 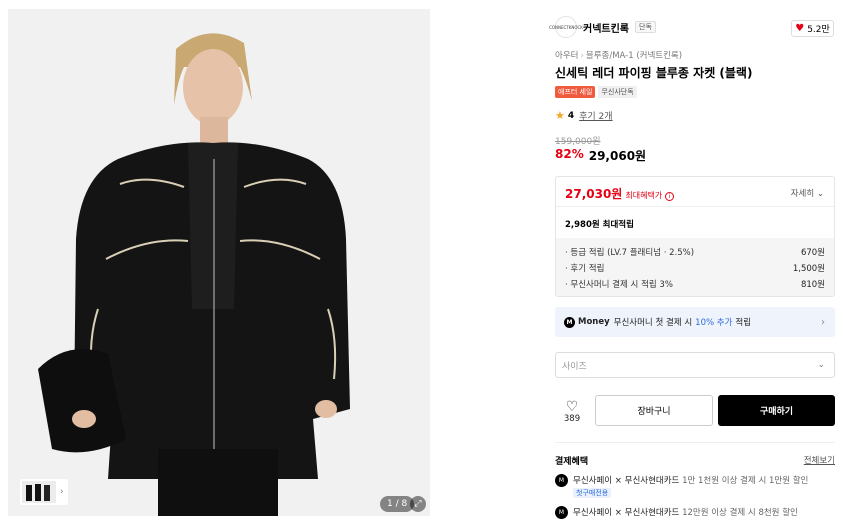 What do you see at coordinates (566, 27) in the screenshot?
I see `brand-logo: CONNECTKNOCK` at bounding box center [566, 27].